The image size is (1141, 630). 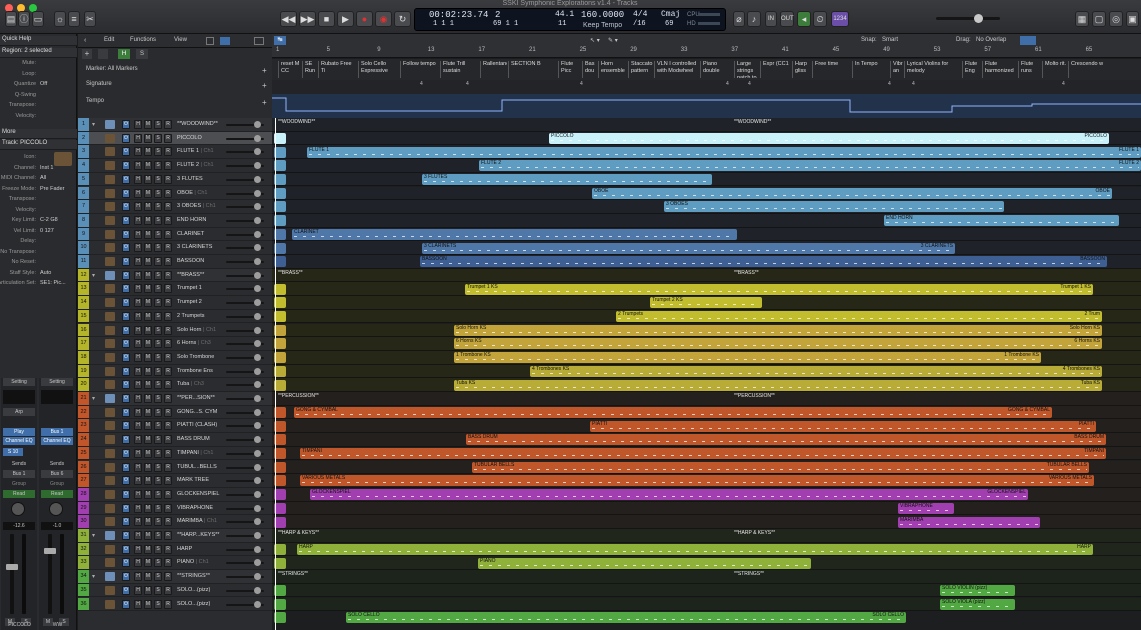 What do you see at coordinates (569, 69) in the screenshot?
I see `marker: Flute Picc` at bounding box center [569, 69].